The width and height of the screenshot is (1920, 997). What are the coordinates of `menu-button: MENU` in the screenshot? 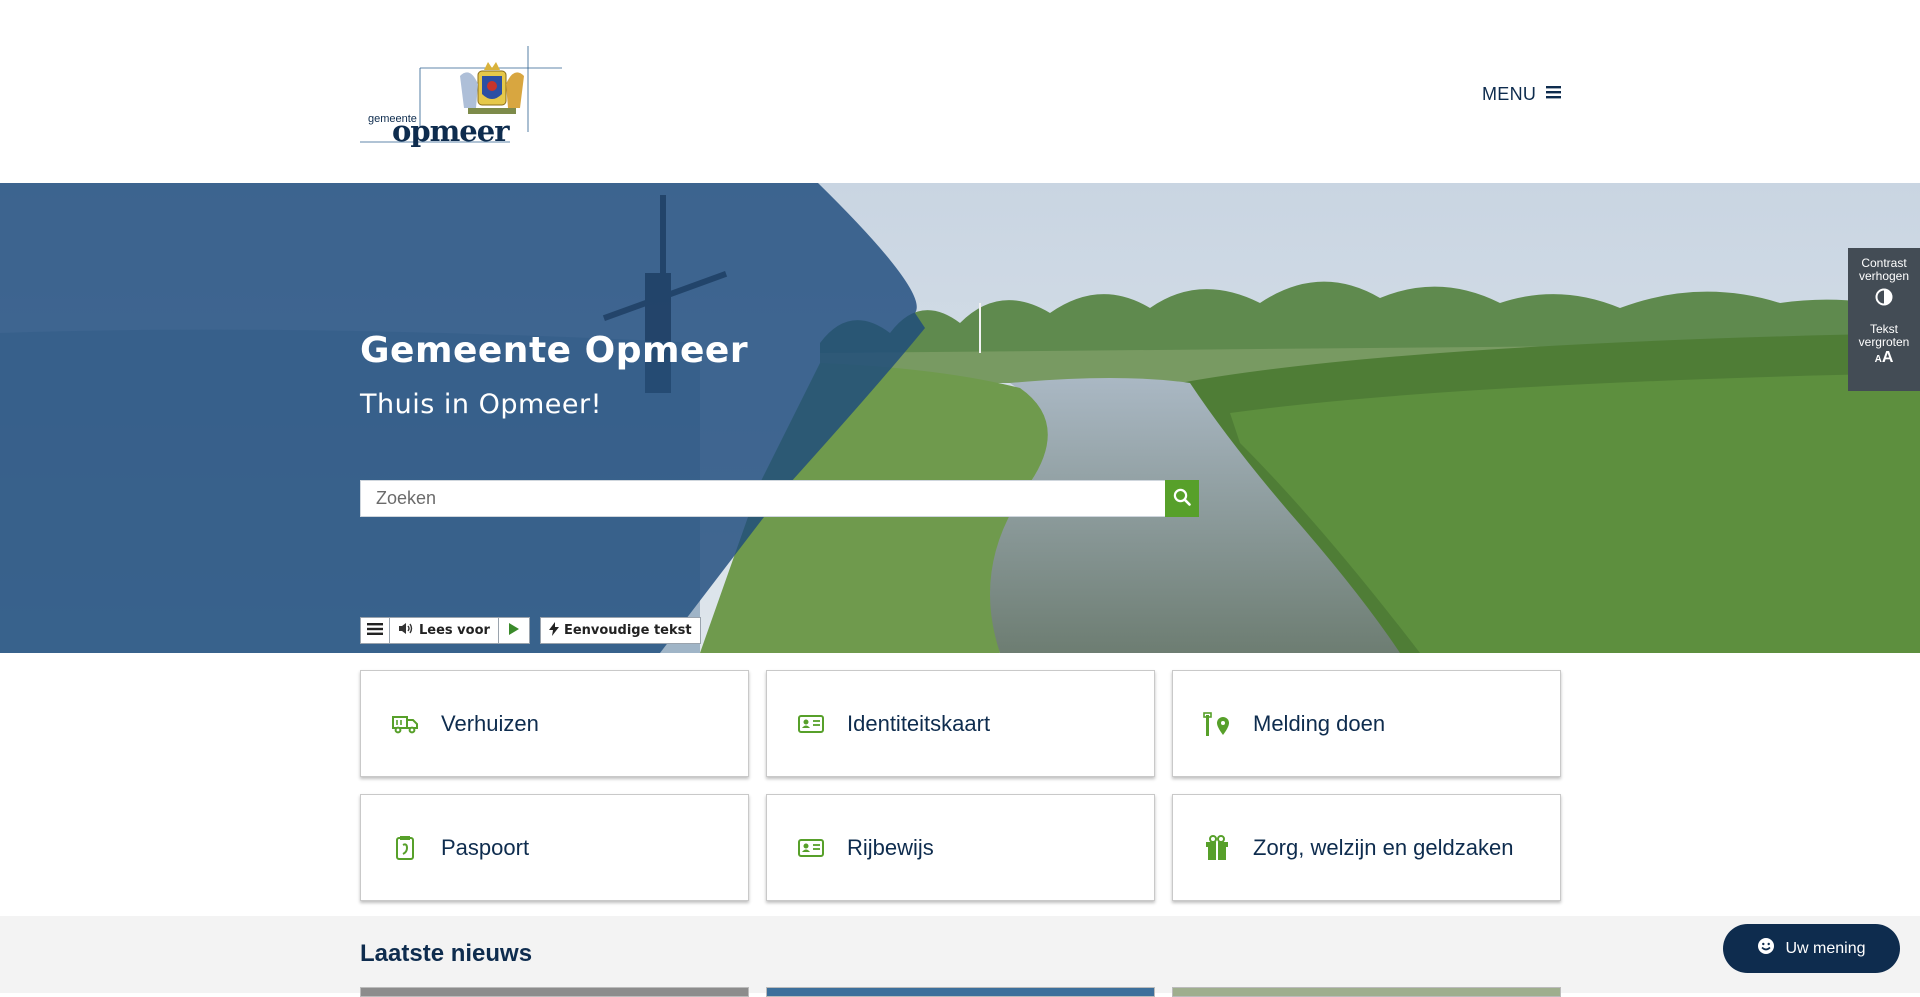 It's located at (1522, 94).